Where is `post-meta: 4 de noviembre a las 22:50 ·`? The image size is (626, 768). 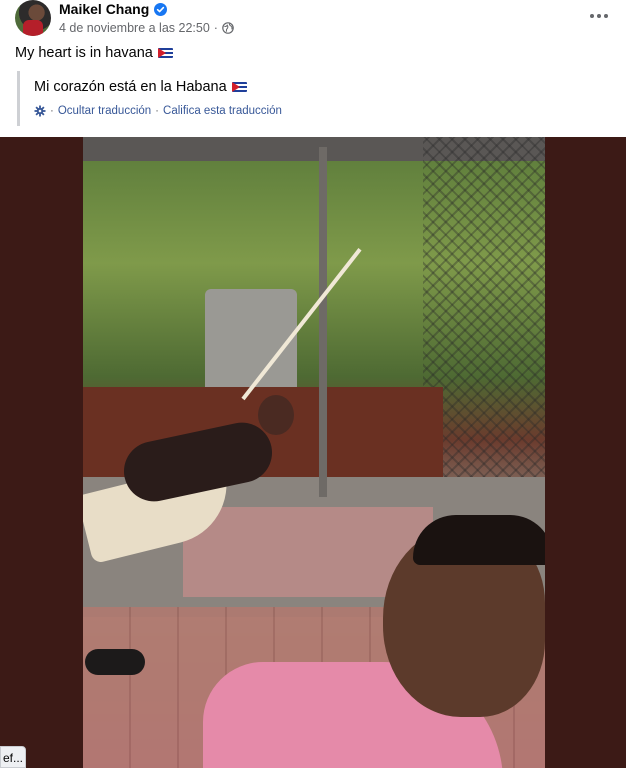
post-meta: 4 de noviembre a las 22:50 · is located at coordinates (146, 28).